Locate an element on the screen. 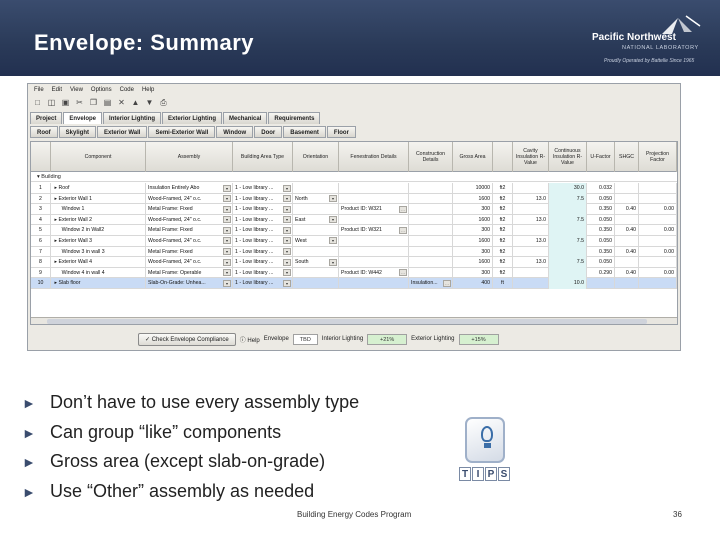  assembly-cell: Insulation Entirely Abo ▾ is located at coordinates (189, 188).